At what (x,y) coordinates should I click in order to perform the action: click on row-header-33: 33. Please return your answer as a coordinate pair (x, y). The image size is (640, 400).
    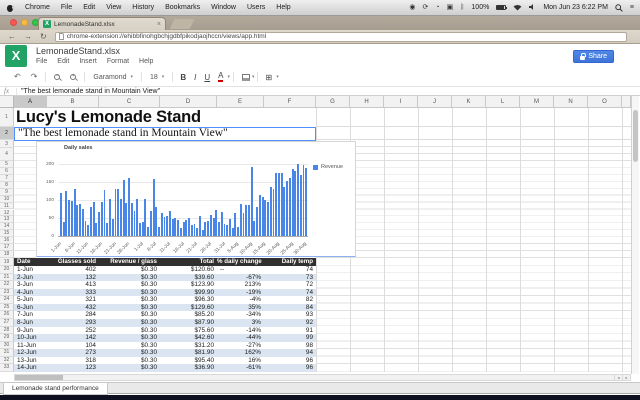
    Looking at the image, I should click on (7, 368).